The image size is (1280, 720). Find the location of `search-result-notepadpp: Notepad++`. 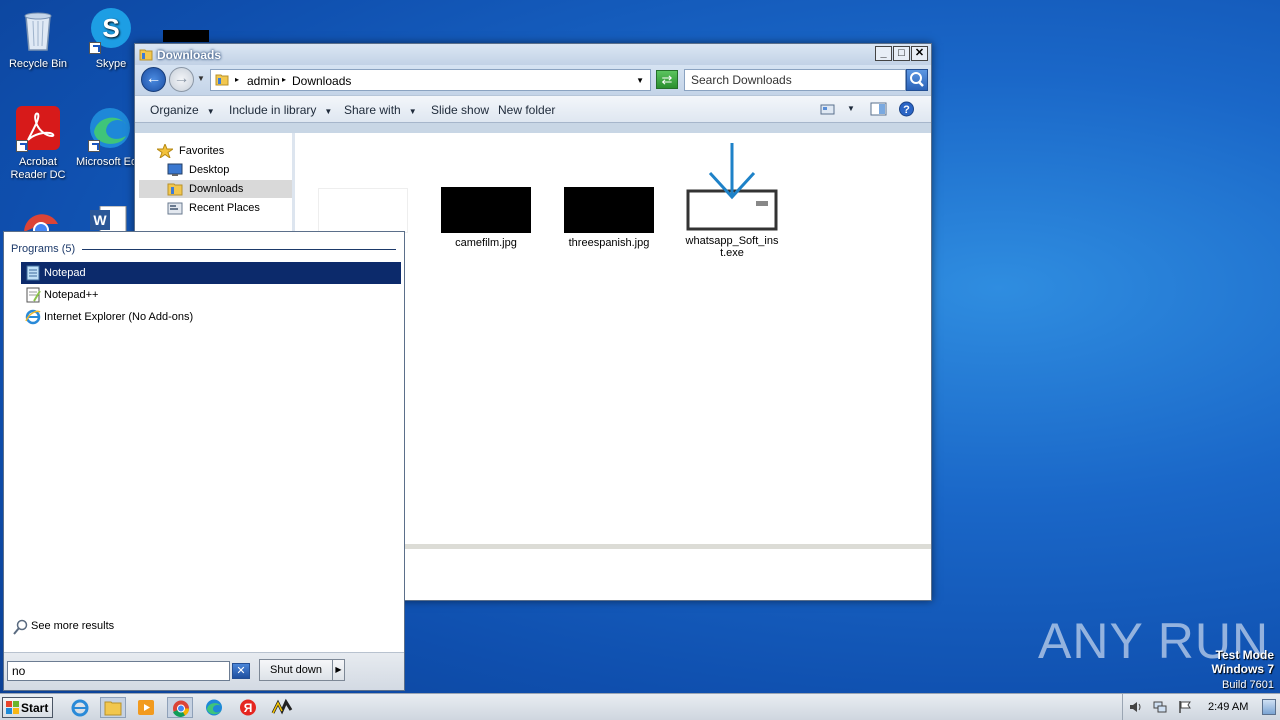

search-result-notepadpp: Notepad++ is located at coordinates (211, 295).